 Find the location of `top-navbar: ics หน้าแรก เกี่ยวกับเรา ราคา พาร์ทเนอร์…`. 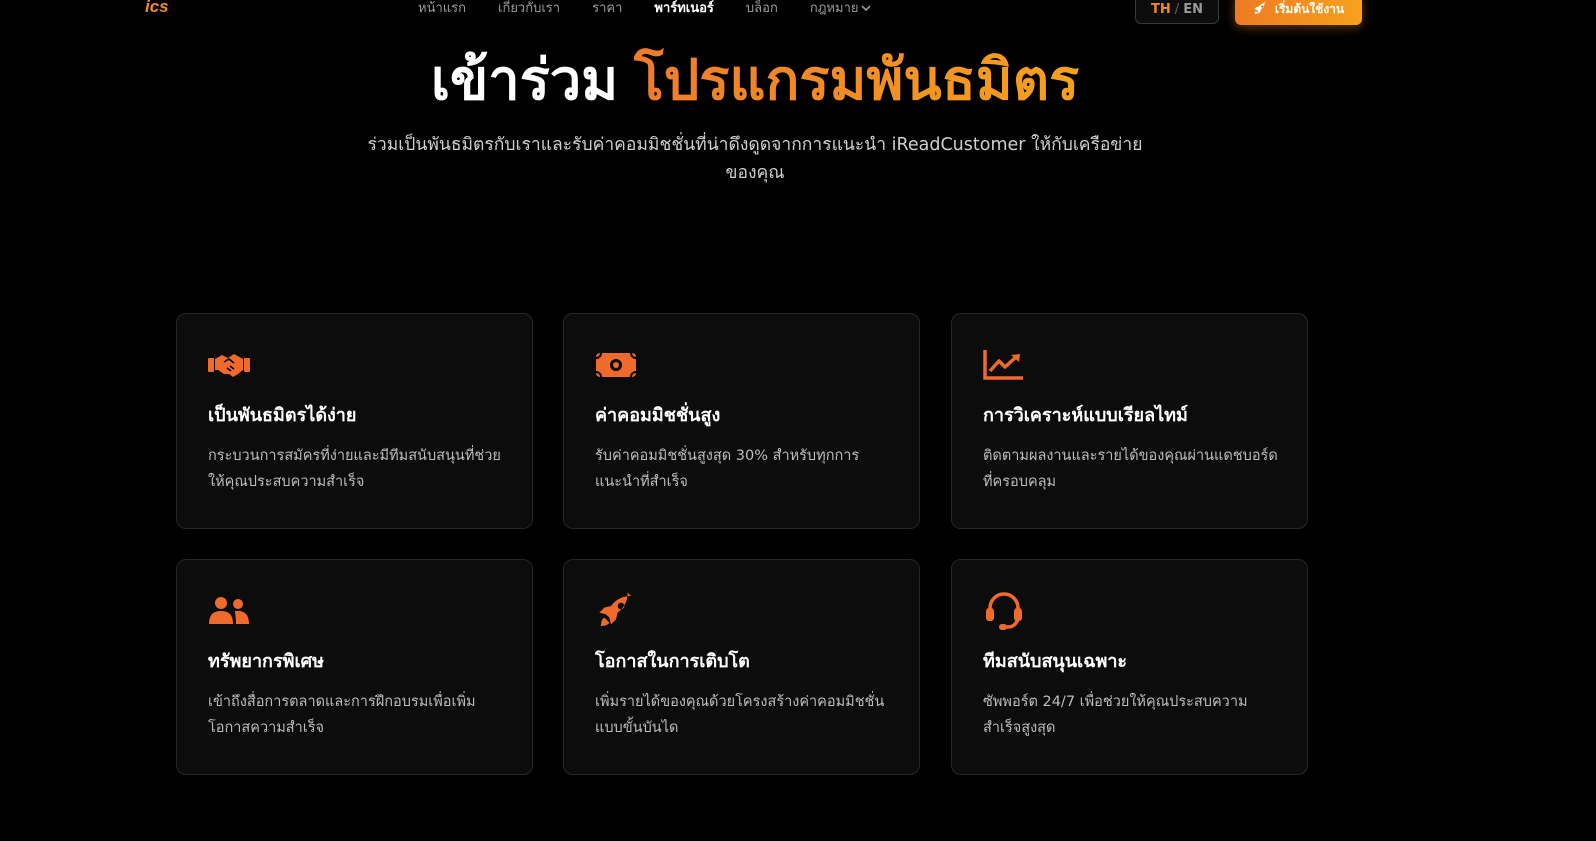

top-navbar: ics หน้าแรก เกี่ยวกับเรา ราคา พาร์ทเนอร์… is located at coordinates (798, 13).